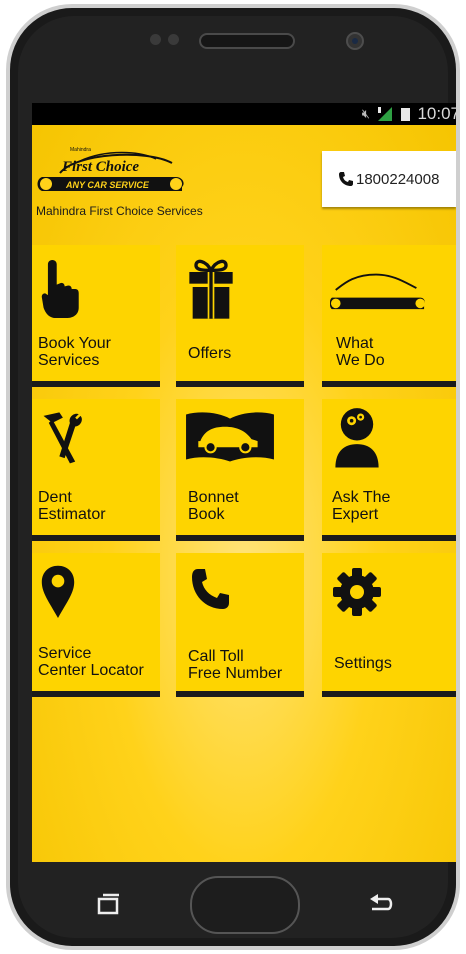  I want to click on brand-logo: Mahindra First Choice ANY CAR SERVICE, so click(111, 173).